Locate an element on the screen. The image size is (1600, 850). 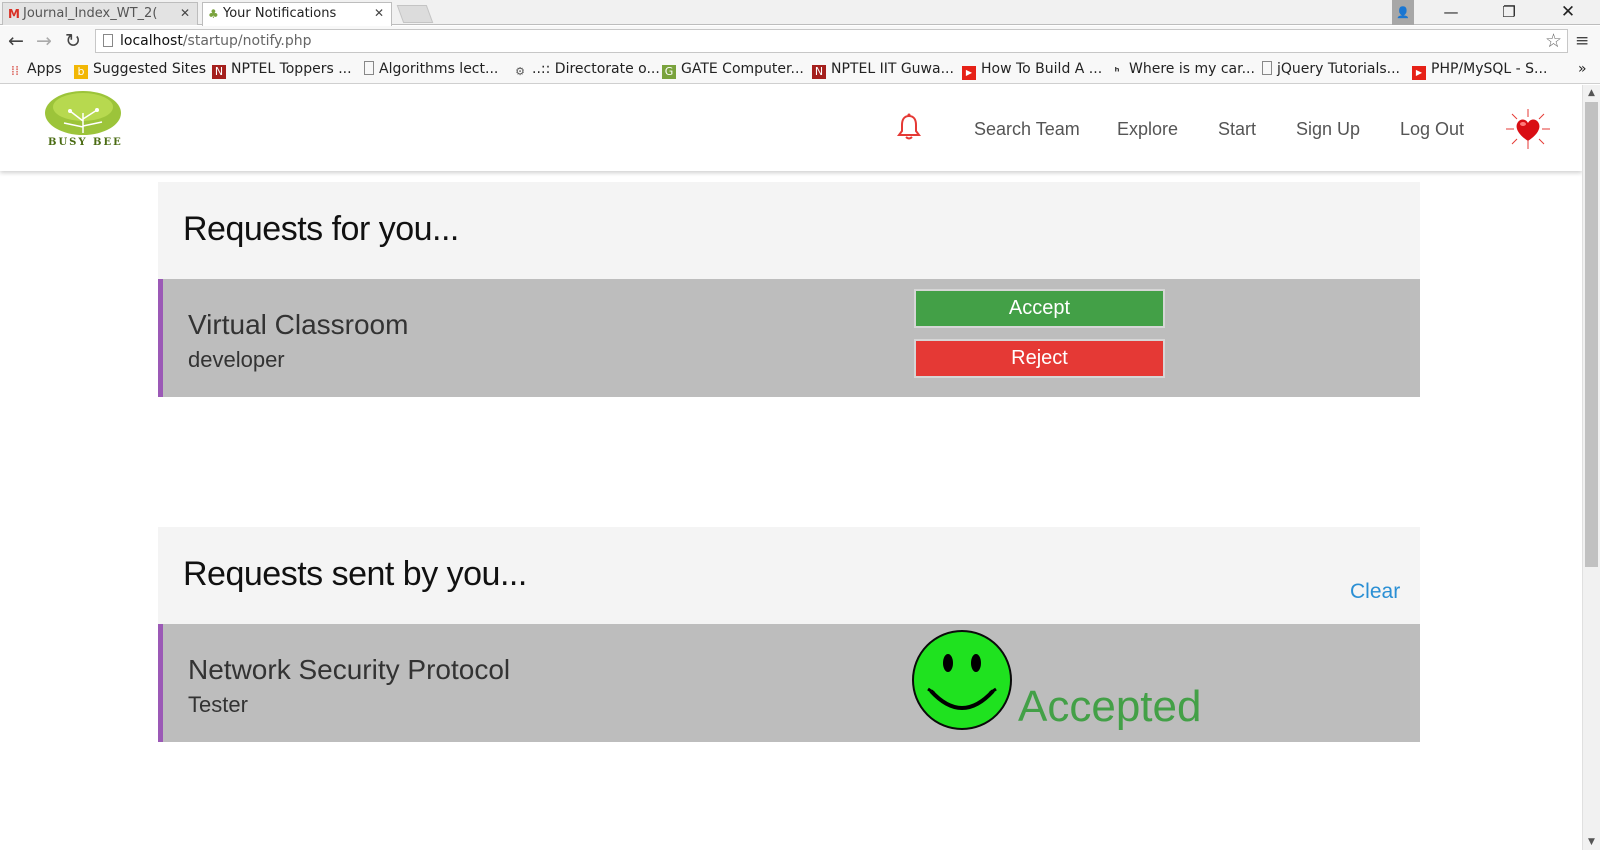
address-bar-row: ← → ↻ localhost/startup/notify.php is located at coordinates (800, 41).